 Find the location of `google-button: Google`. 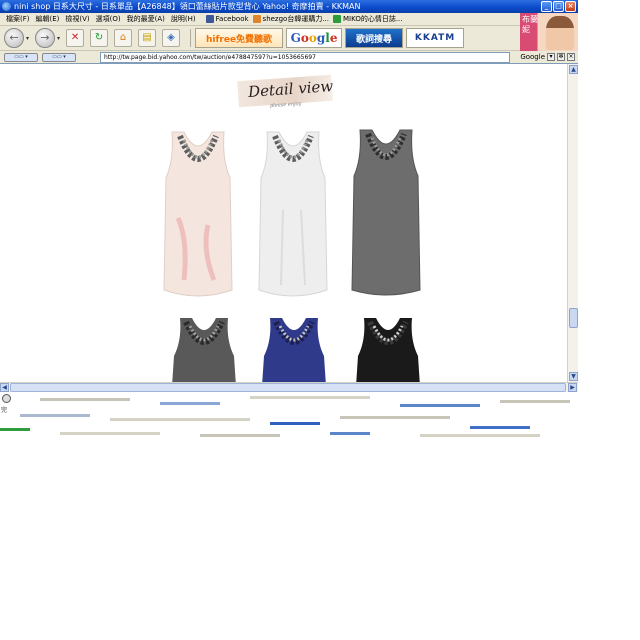

google-button: Google is located at coordinates (314, 38).